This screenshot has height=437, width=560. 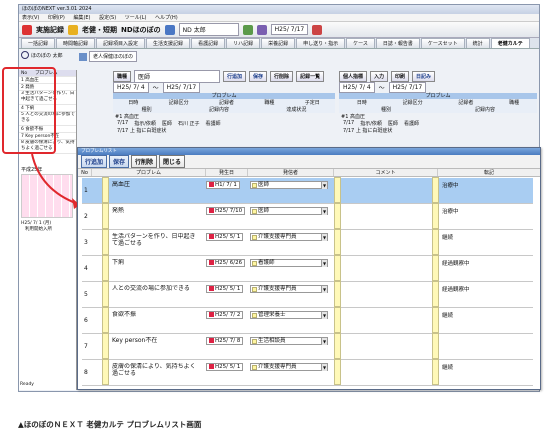 I want to click on table-row: 6 食欲不振 H25/ 7/ 2 管理栄養士 ▼ 継続, so click(x=307, y=320).